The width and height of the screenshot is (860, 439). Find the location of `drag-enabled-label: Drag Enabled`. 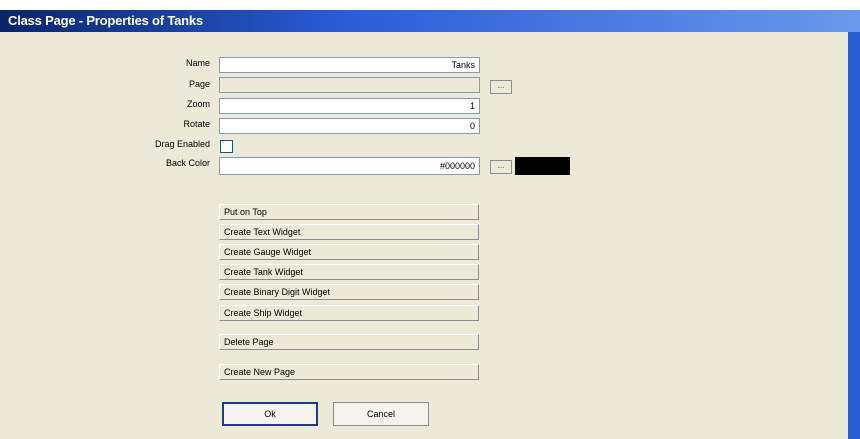

drag-enabled-label: Drag Enabled is located at coordinates (182, 144).